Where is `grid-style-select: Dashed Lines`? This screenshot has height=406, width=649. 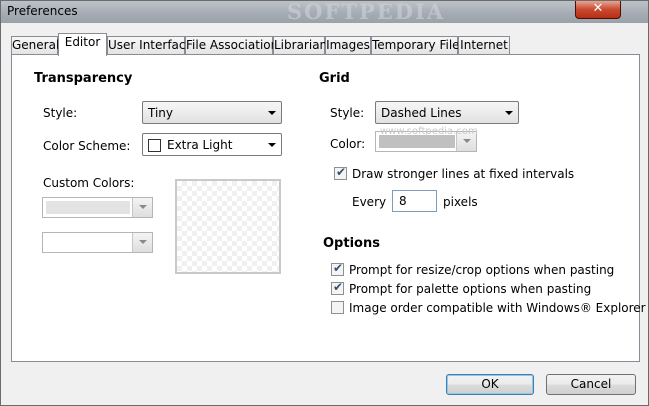 grid-style-select: Dashed Lines is located at coordinates (447, 112).